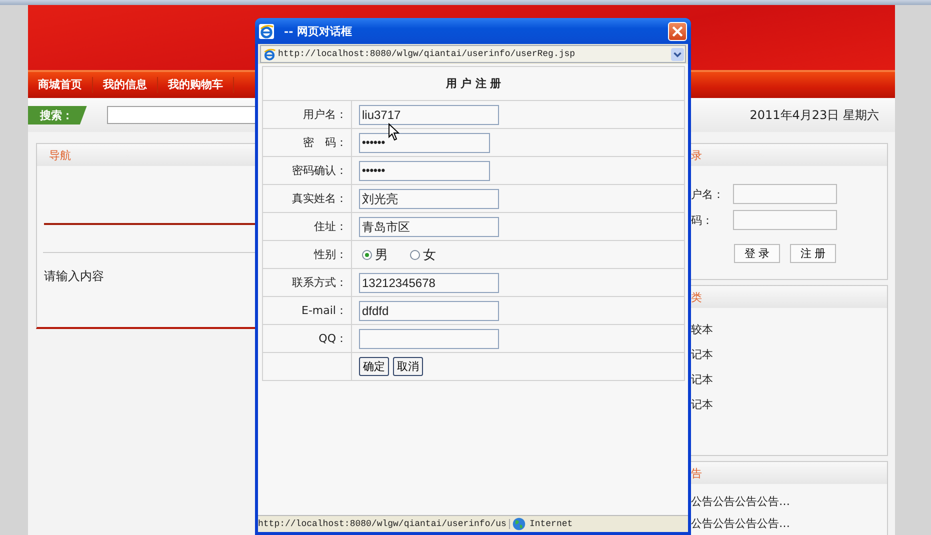 Image resolution: width=931 pixels, height=535 pixels. What do you see at coordinates (319, 170) in the screenshot?
I see `field-label: 密码确认：` at bounding box center [319, 170].